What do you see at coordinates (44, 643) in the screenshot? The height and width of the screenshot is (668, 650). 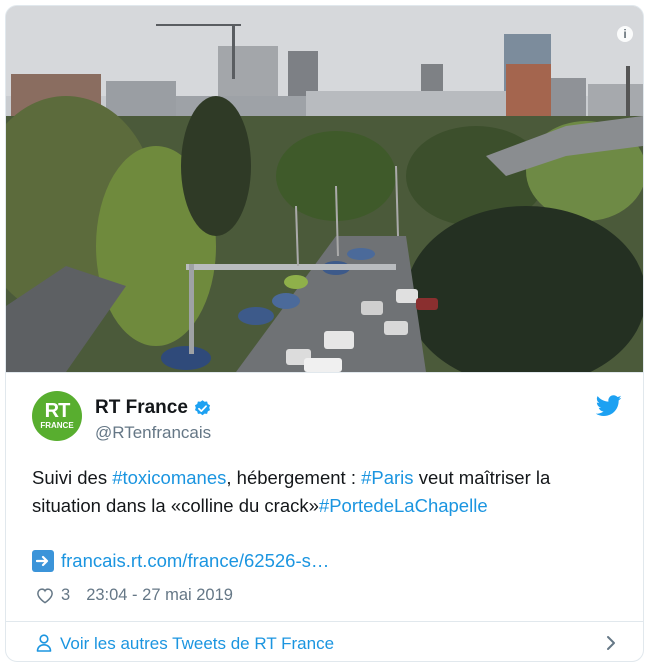 I see `person-icon` at bounding box center [44, 643].